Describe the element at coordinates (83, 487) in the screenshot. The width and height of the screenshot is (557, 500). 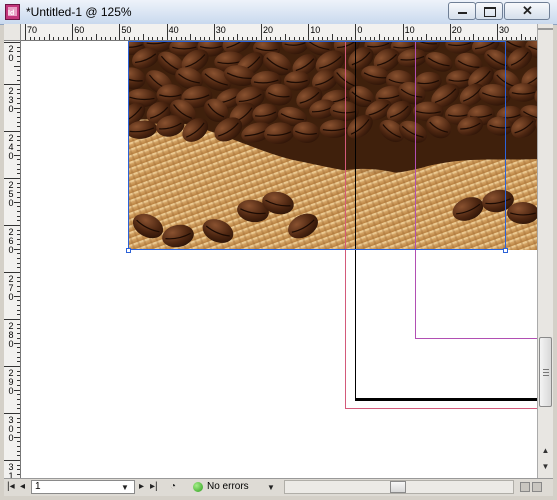
I see `page-number-field: 1` at that location.